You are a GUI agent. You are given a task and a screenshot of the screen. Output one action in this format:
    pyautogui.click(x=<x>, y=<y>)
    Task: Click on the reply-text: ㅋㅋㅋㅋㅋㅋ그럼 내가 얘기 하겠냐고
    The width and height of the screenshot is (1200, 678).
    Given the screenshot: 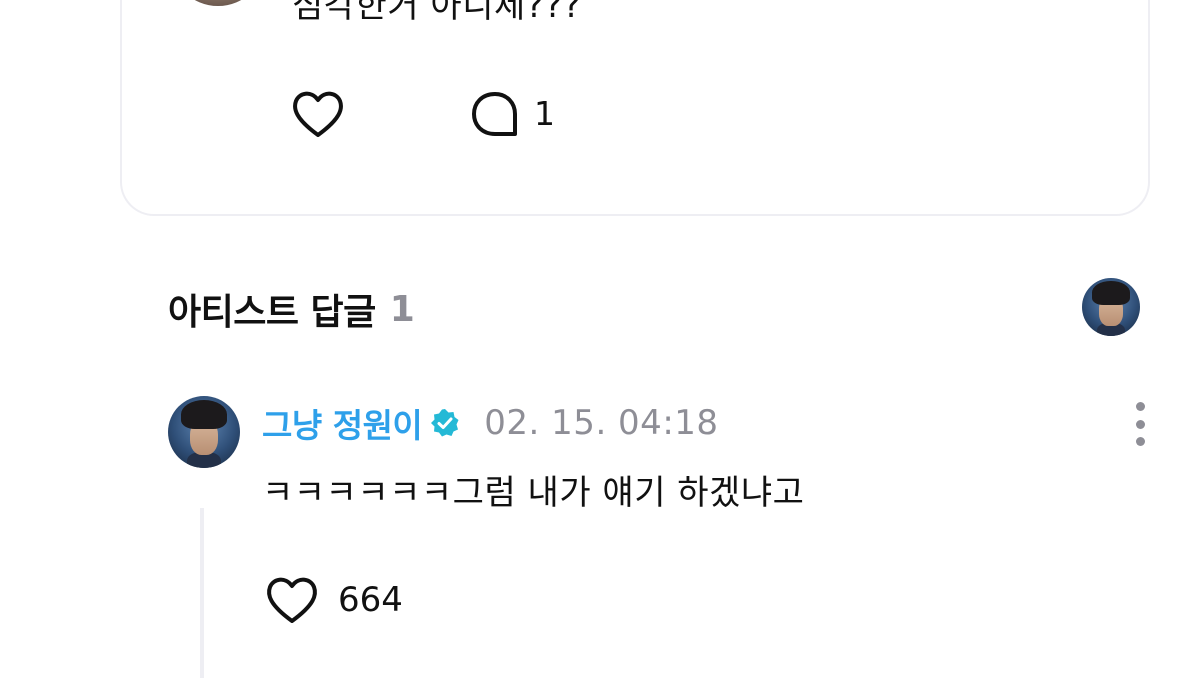 What is the action you would take?
    pyautogui.click(x=533, y=493)
    